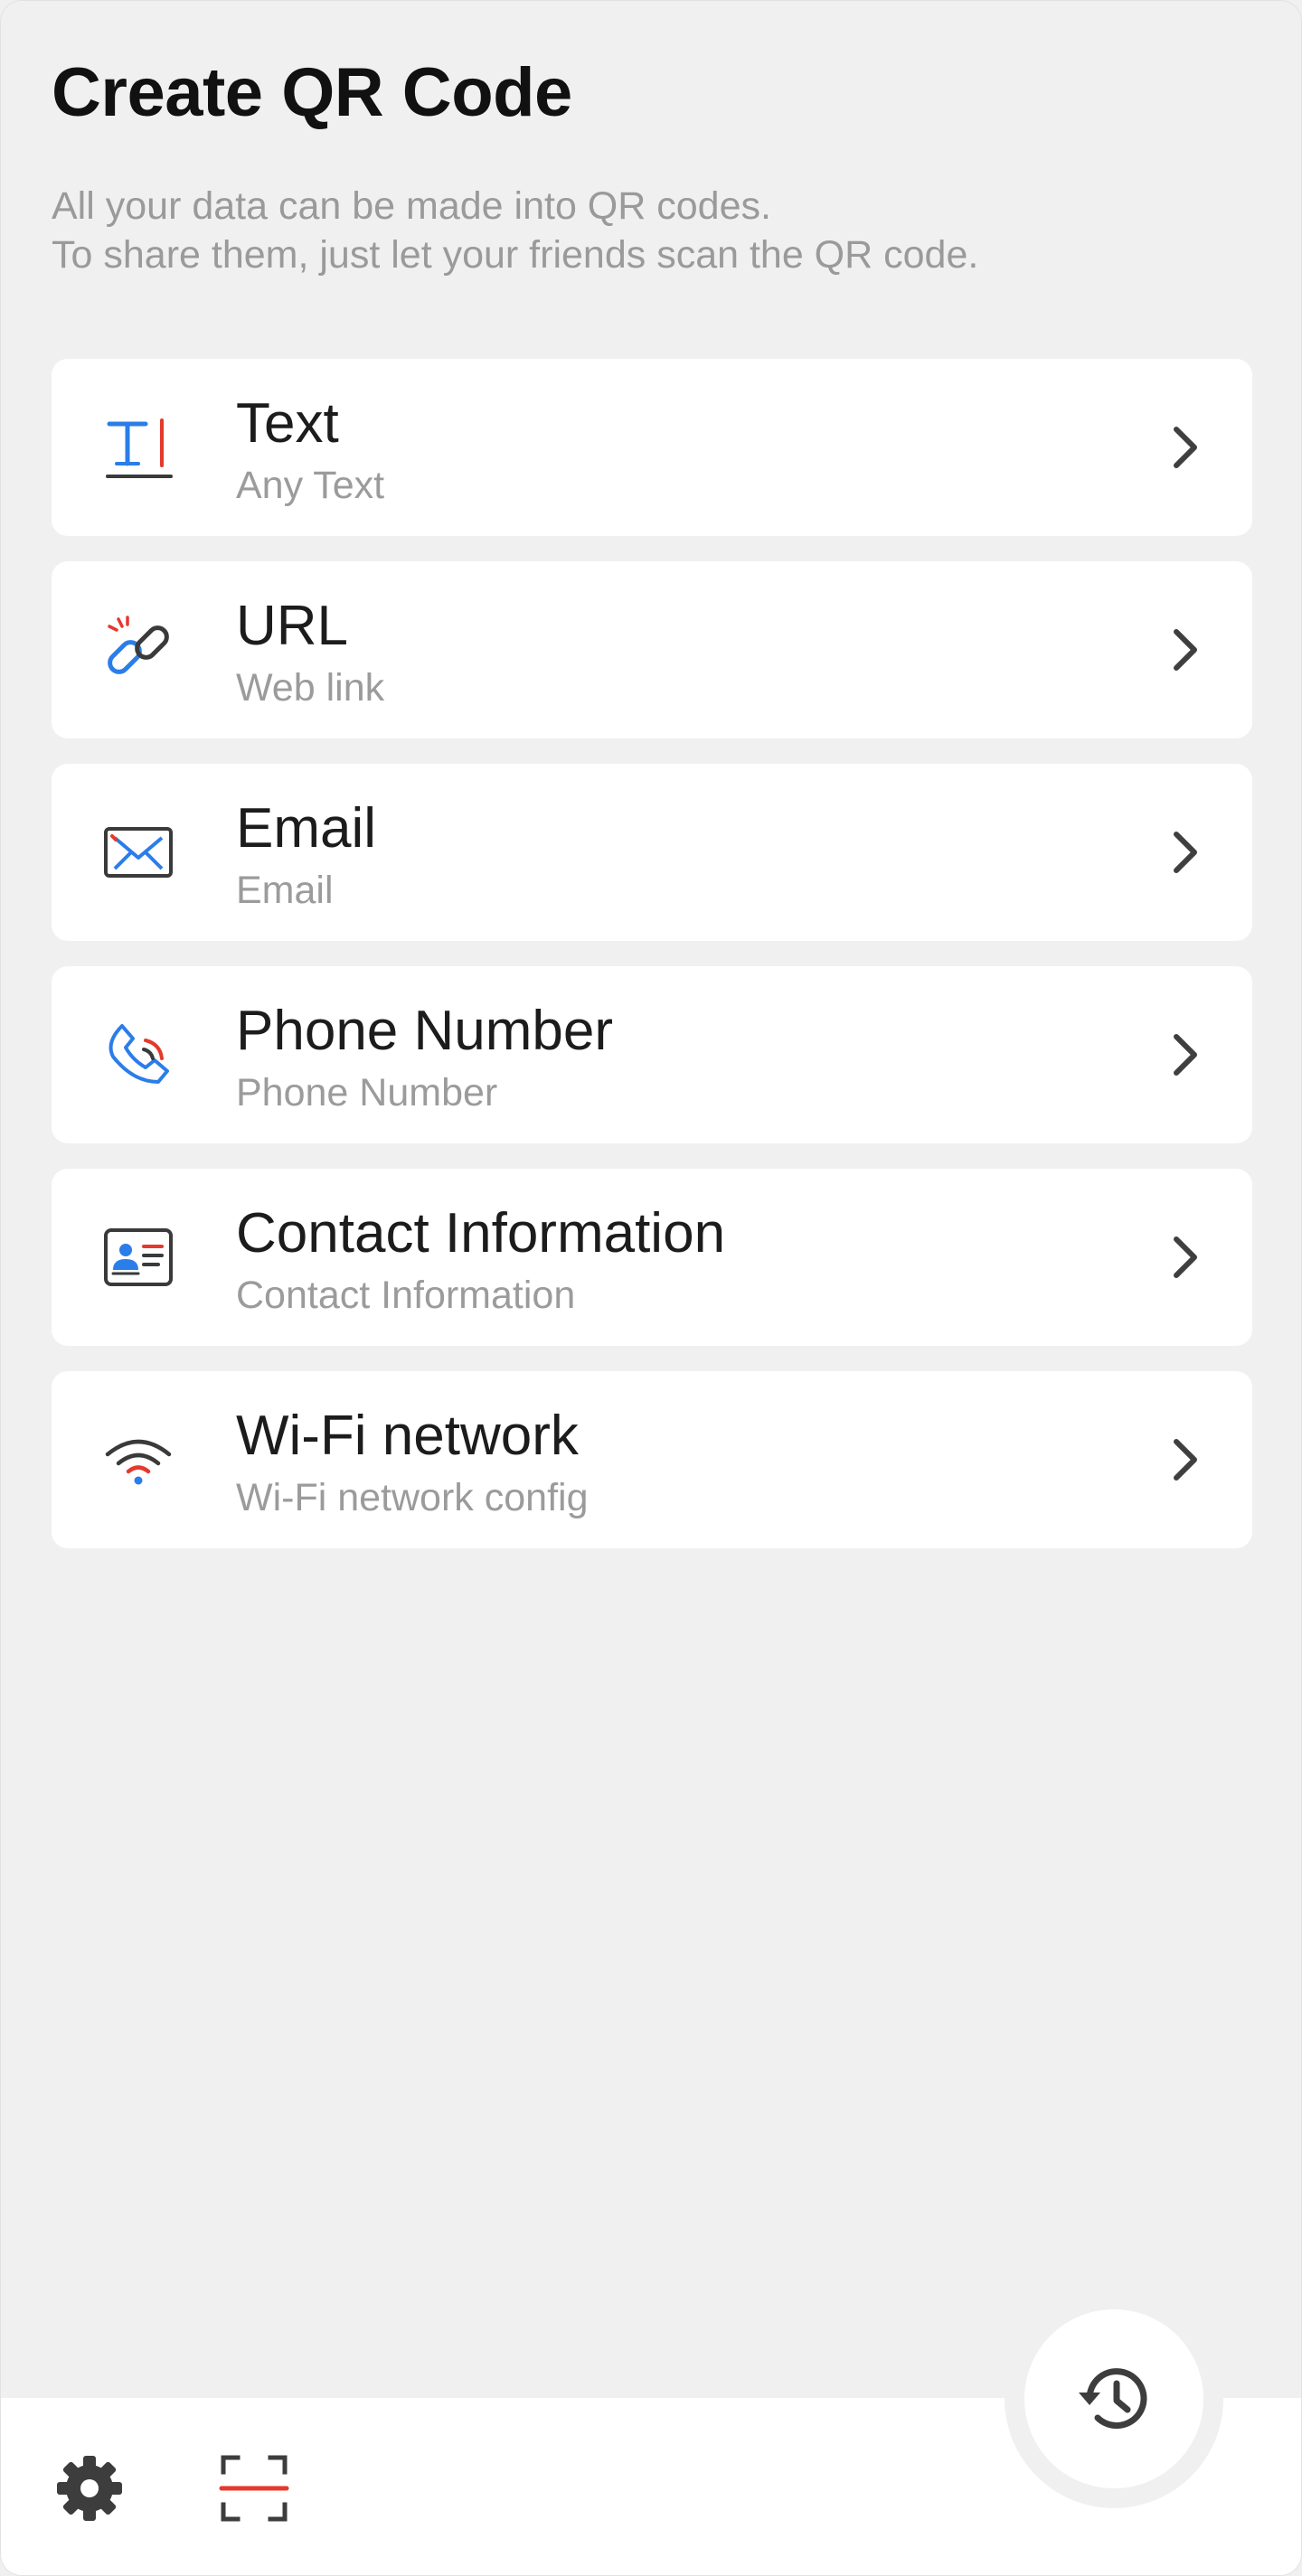 This screenshot has width=1302, height=2576. What do you see at coordinates (481, 1233) in the screenshot?
I see `option-label: Contact Information` at bounding box center [481, 1233].